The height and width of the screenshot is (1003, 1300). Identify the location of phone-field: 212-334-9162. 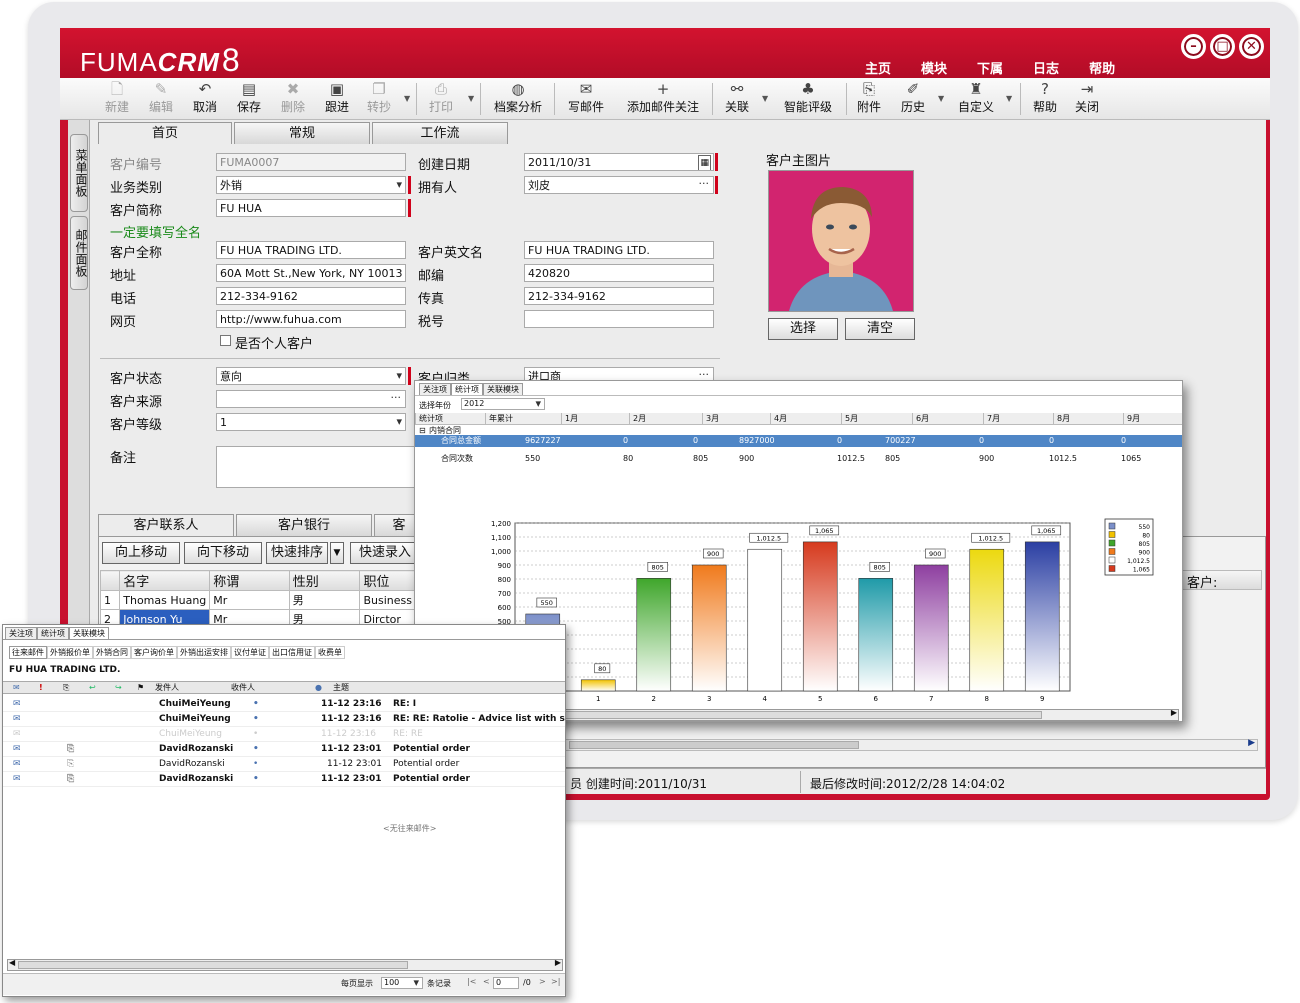
(311, 296).